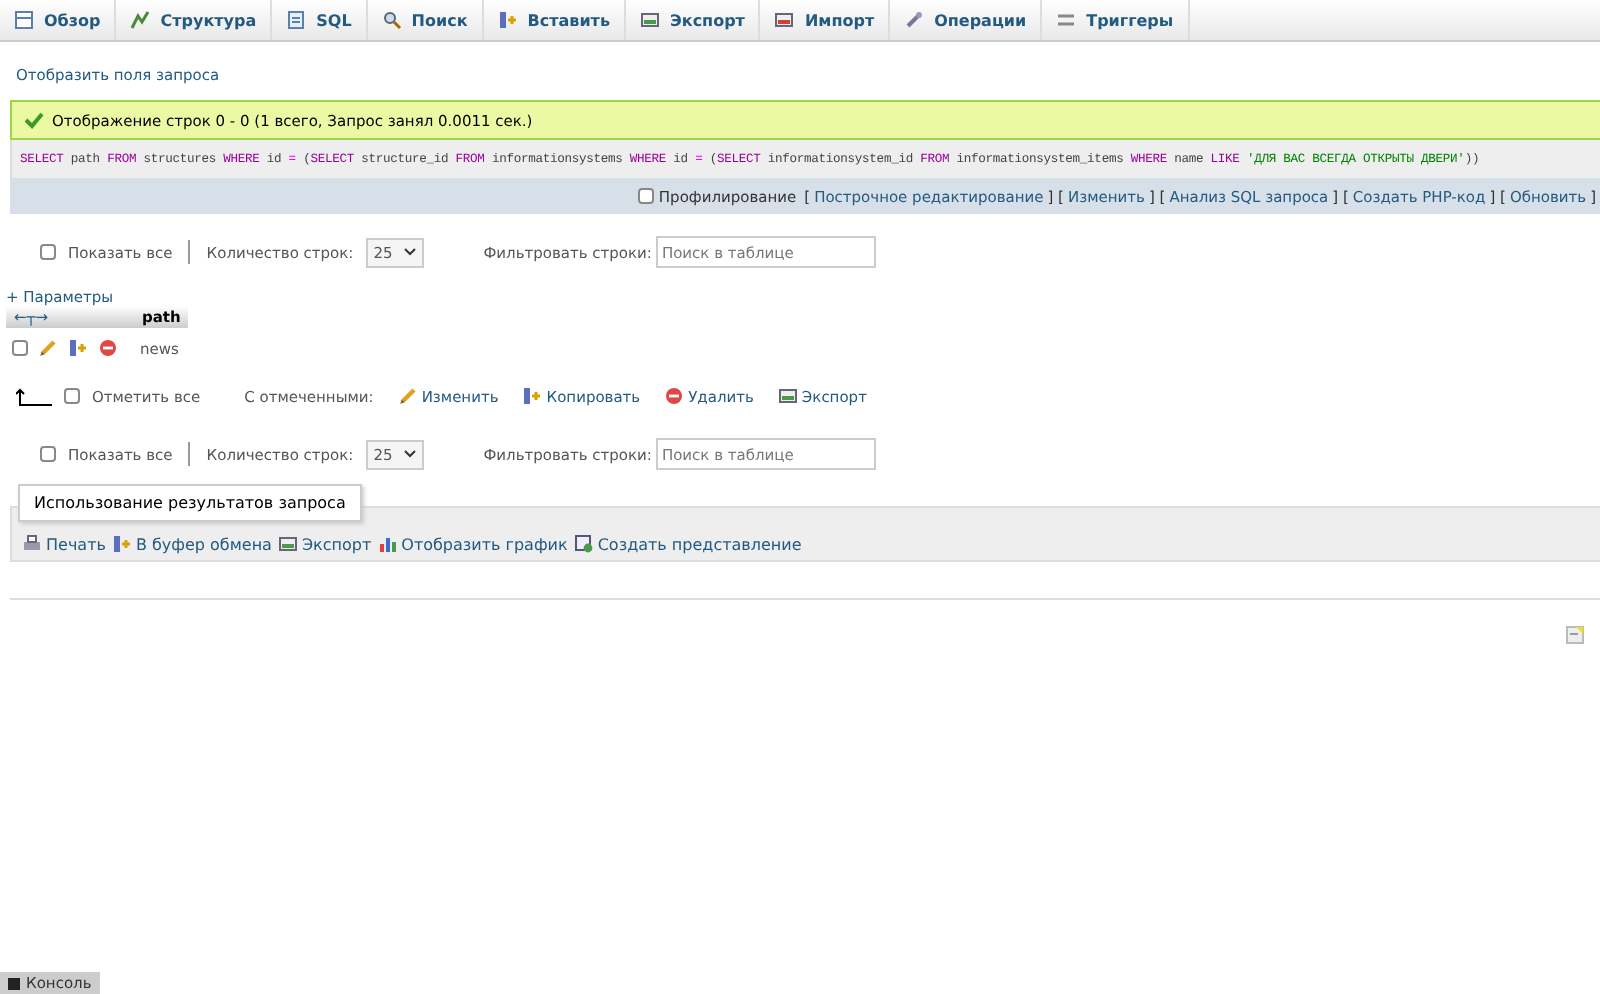 The image size is (1600, 994). Describe the element at coordinates (425, 20) in the screenshot. I see `tab: Поиск` at that location.